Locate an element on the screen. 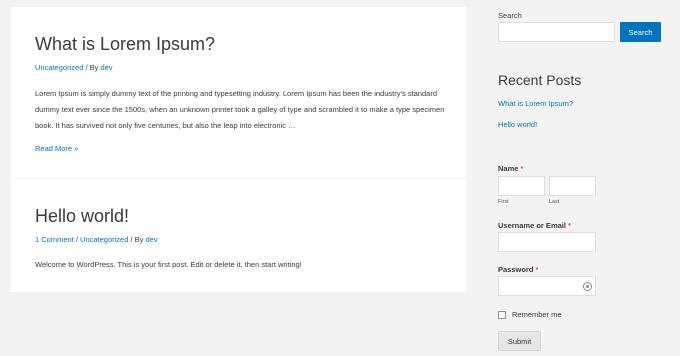 This screenshot has width=680, height=356. read-more-link: Read More » is located at coordinates (56, 148).